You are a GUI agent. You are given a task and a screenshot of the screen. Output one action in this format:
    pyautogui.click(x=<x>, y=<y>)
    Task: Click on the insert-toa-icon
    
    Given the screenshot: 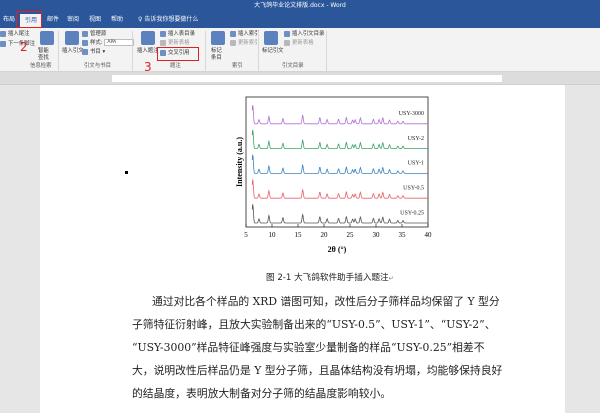 What is the action you would take?
    pyautogui.click(x=287, y=33)
    